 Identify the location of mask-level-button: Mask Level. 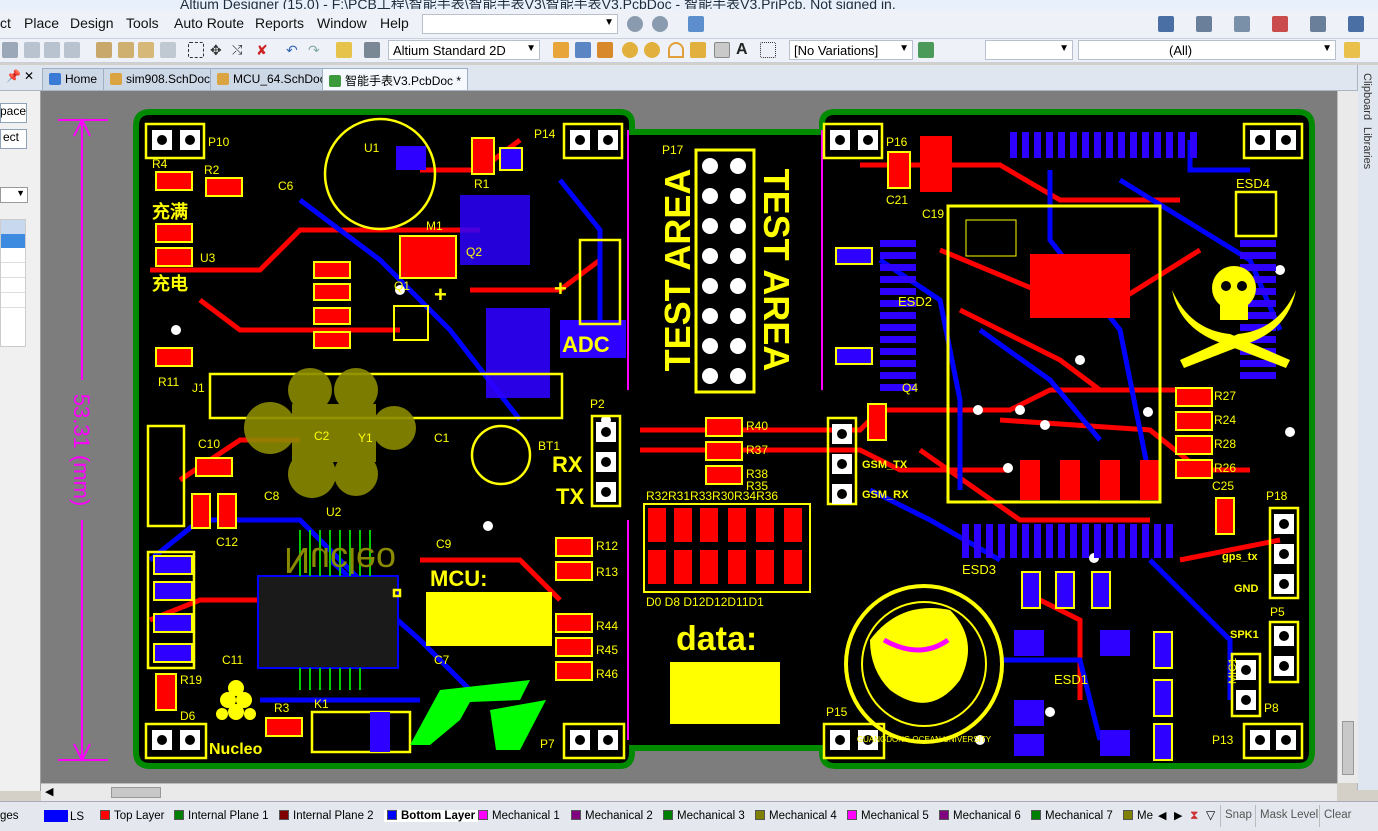
(1288, 816).